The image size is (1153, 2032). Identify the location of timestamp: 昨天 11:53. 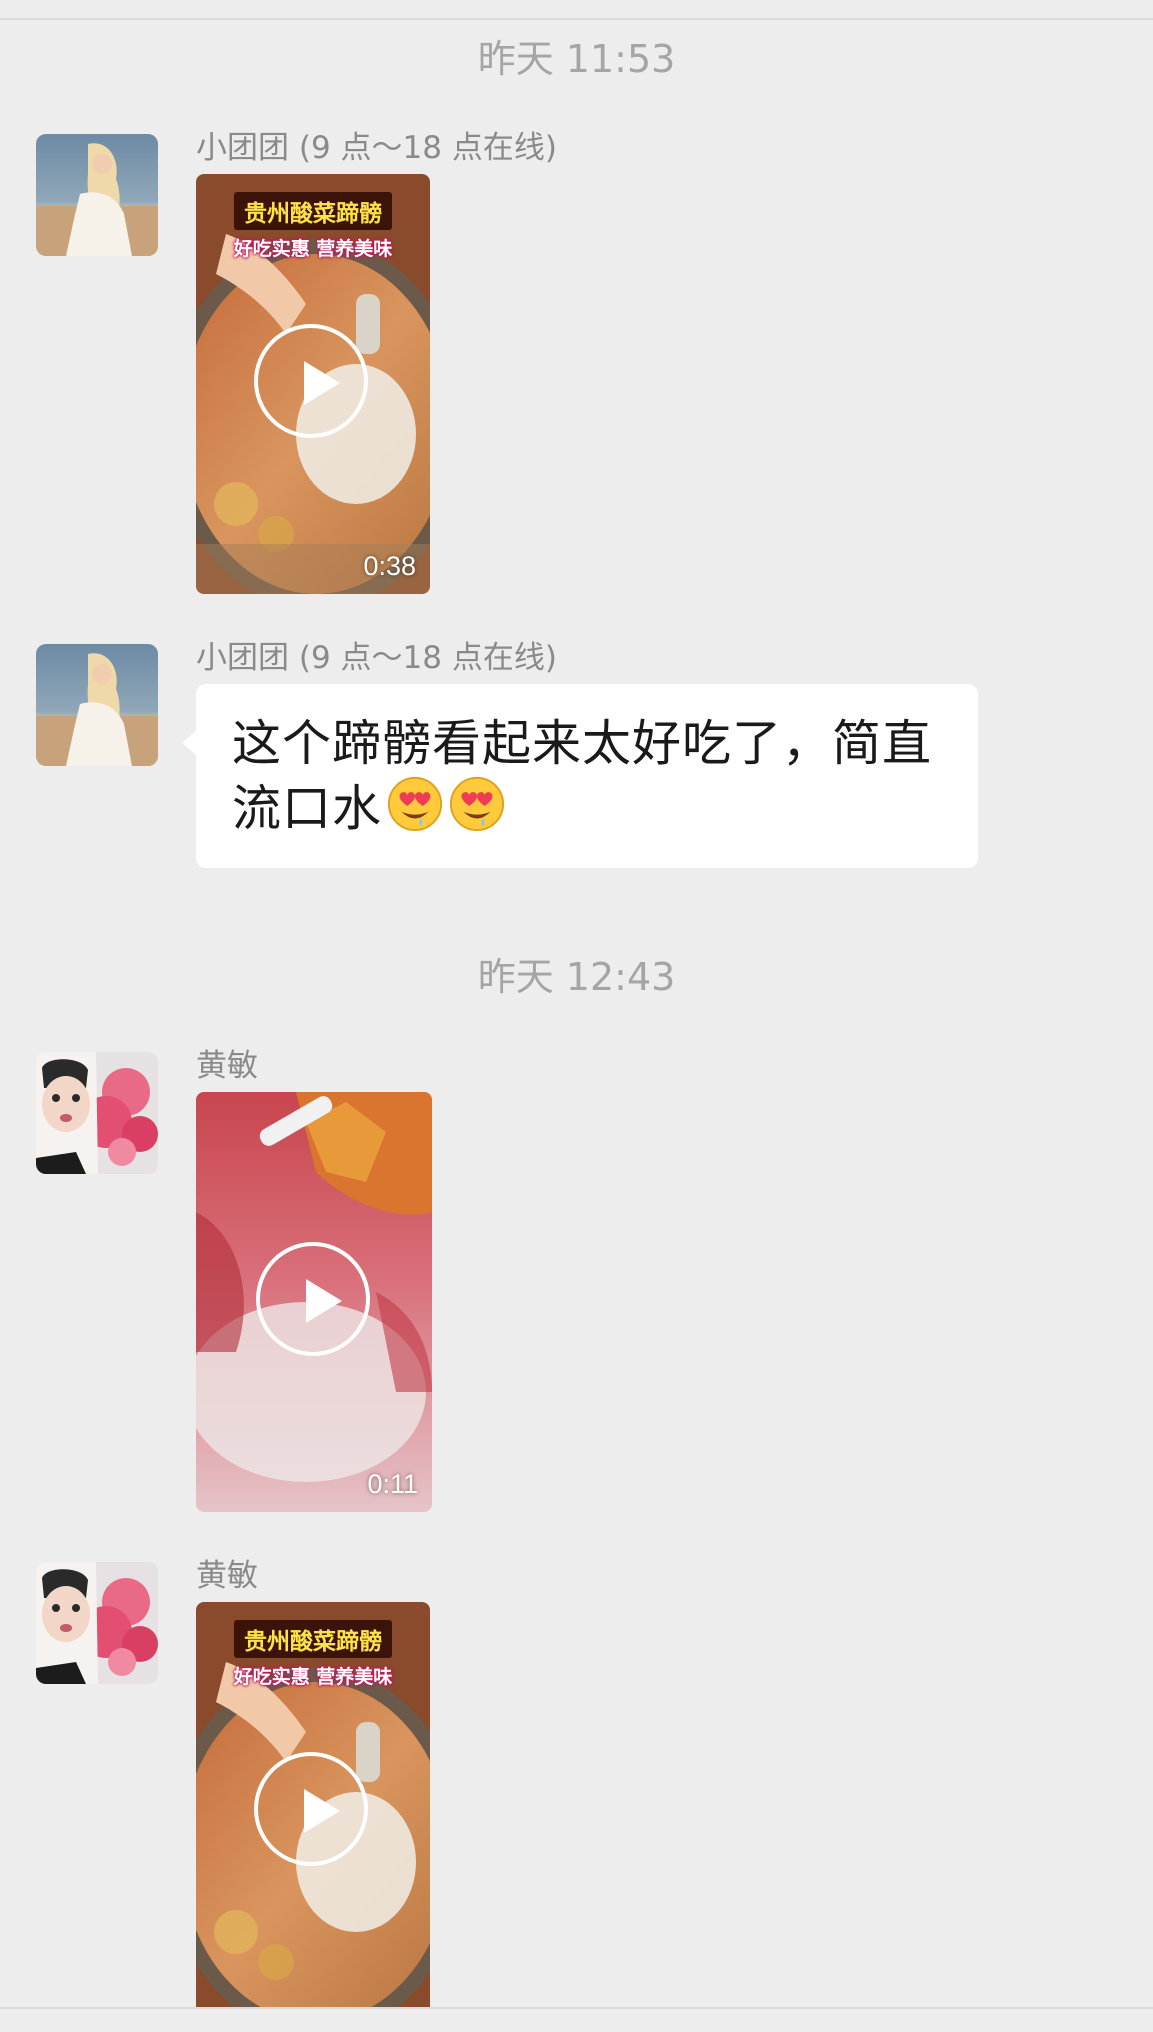
(576, 59).